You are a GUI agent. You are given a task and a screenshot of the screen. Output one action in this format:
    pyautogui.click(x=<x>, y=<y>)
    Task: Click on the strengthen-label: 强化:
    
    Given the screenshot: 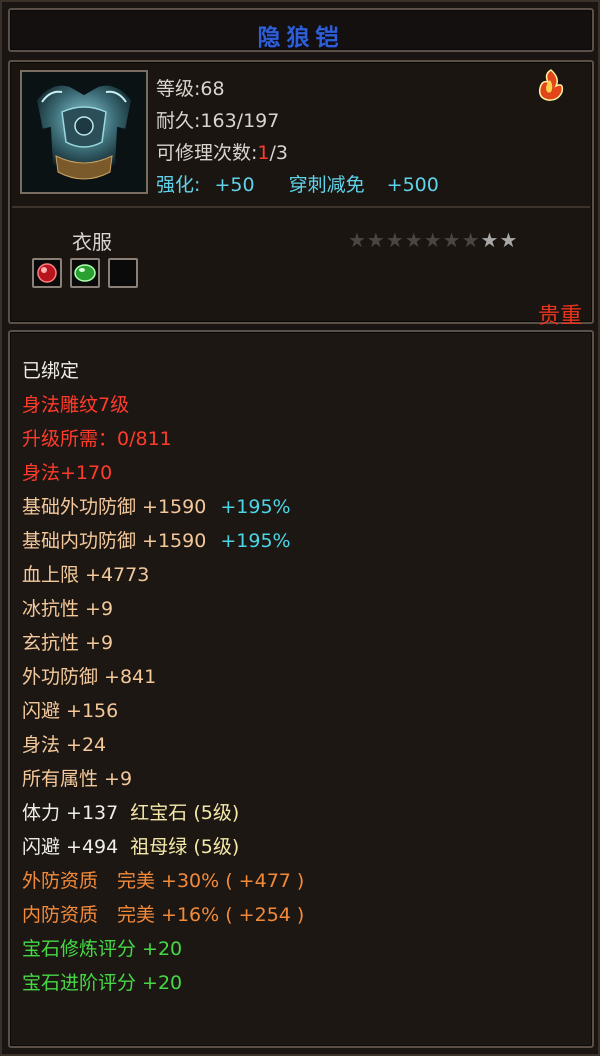 What is the action you would take?
    pyautogui.click(x=178, y=185)
    